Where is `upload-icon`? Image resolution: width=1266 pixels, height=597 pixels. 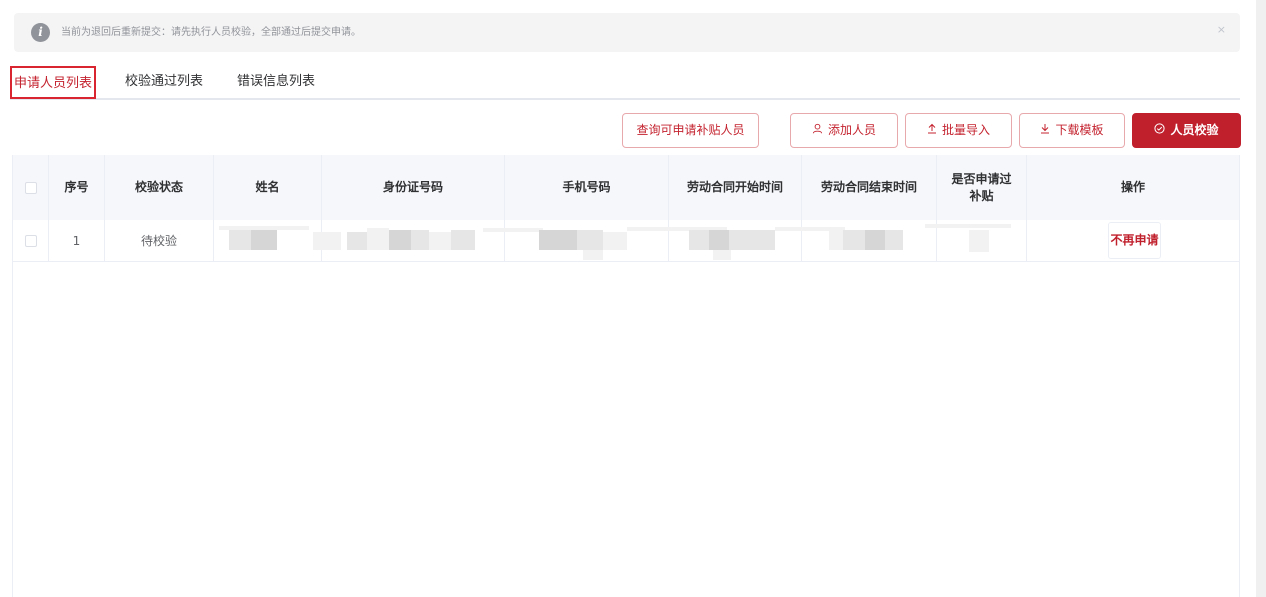
upload-icon is located at coordinates (932, 130).